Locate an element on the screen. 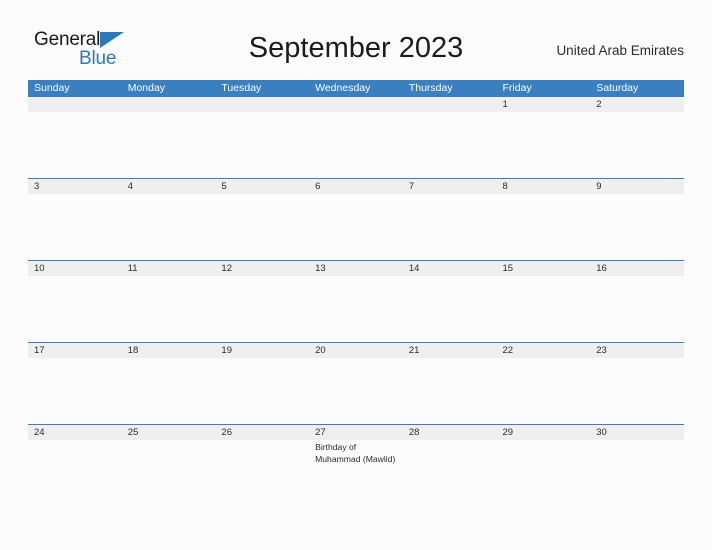  day-number: 7 is located at coordinates (450, 186).